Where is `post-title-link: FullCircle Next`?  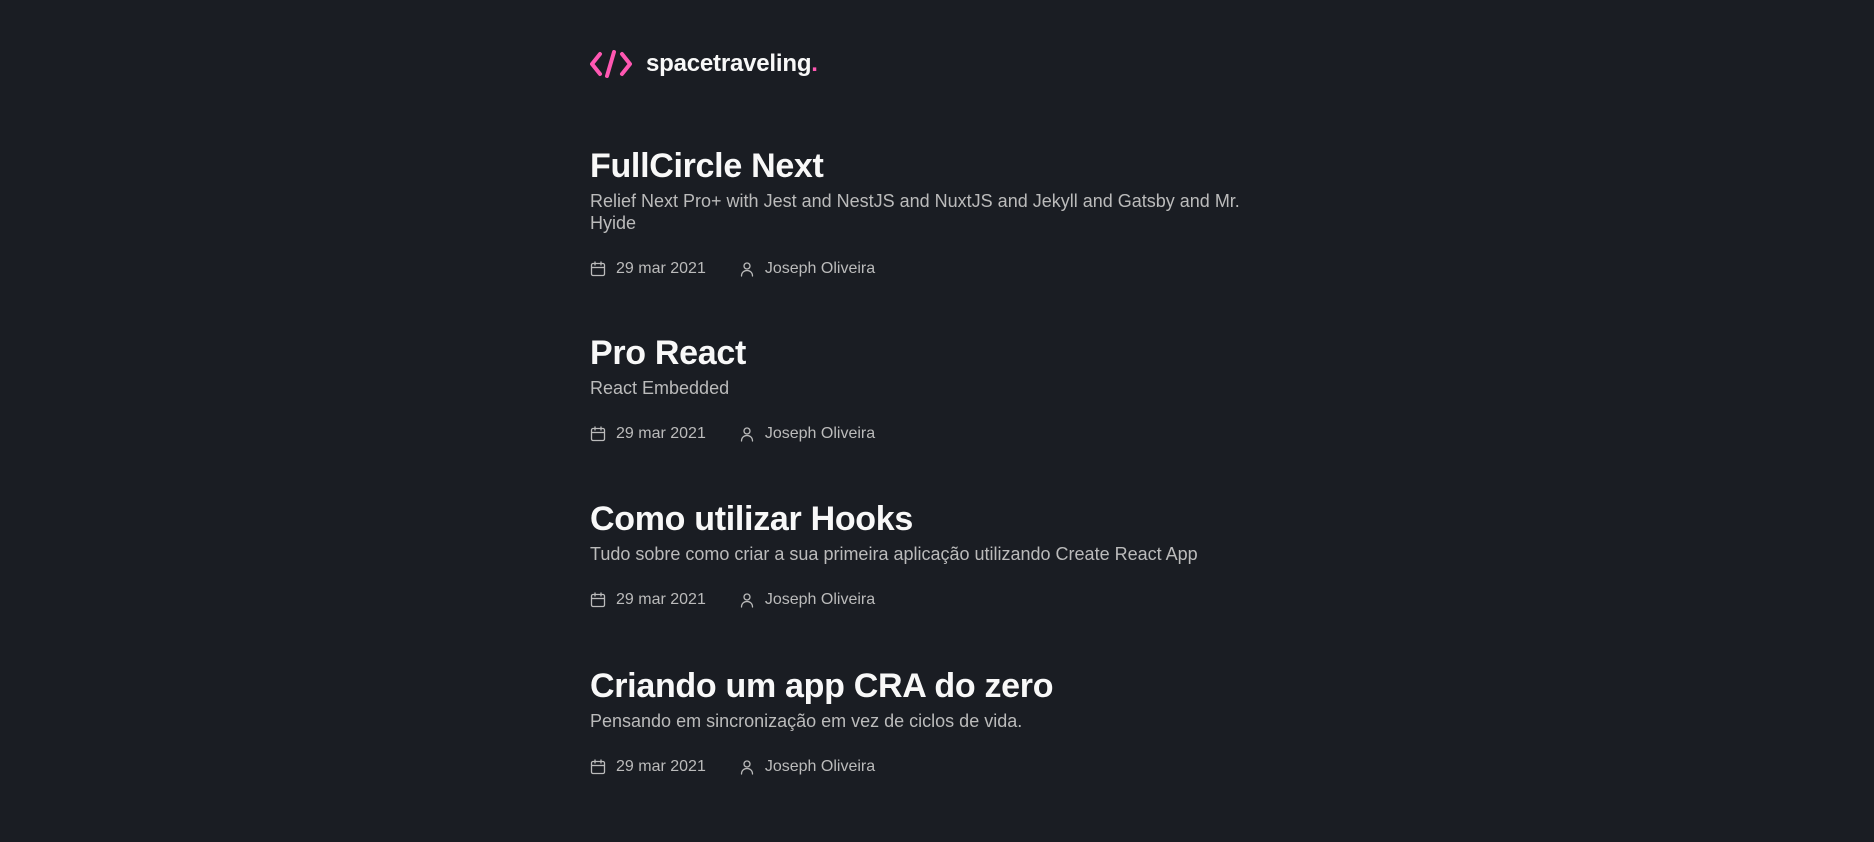
post-title-link: FullCircle Next is located at coordinates (940, 166).